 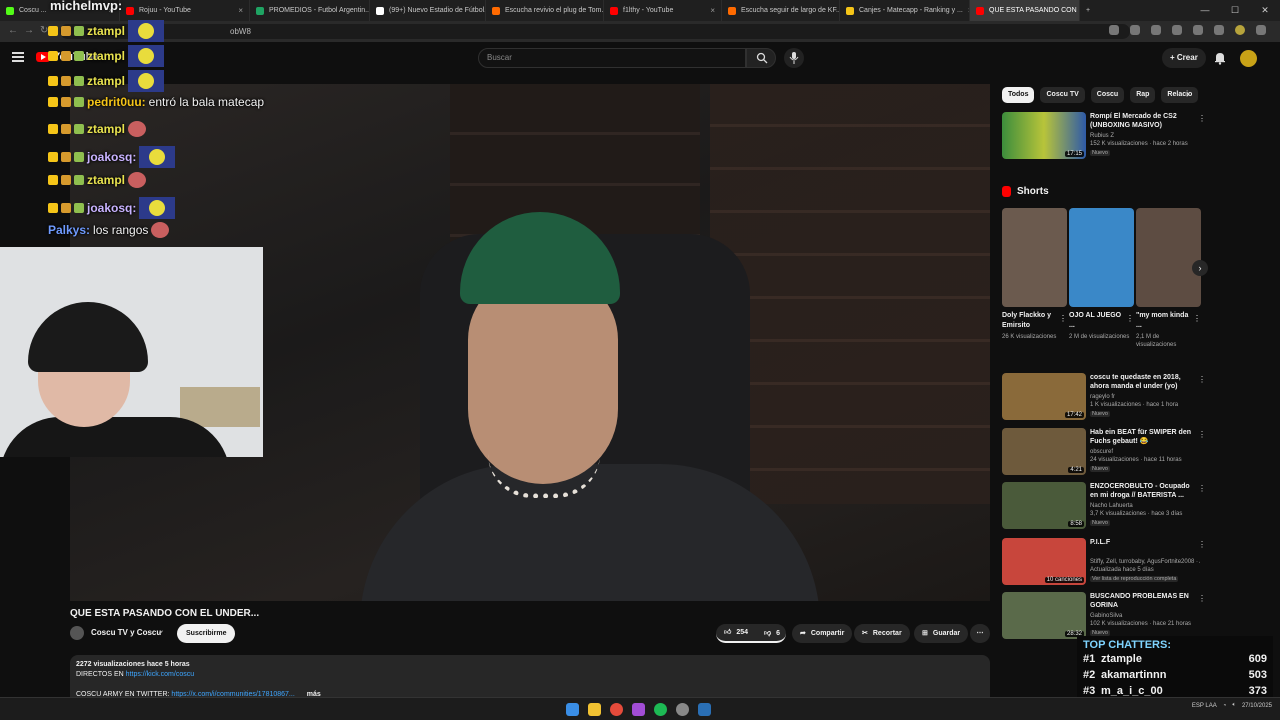 What do you see at coordinates (1143, 542) in the screenshot?
I see `video-title: P.I.L.F` at bounding box center [1143, 542].